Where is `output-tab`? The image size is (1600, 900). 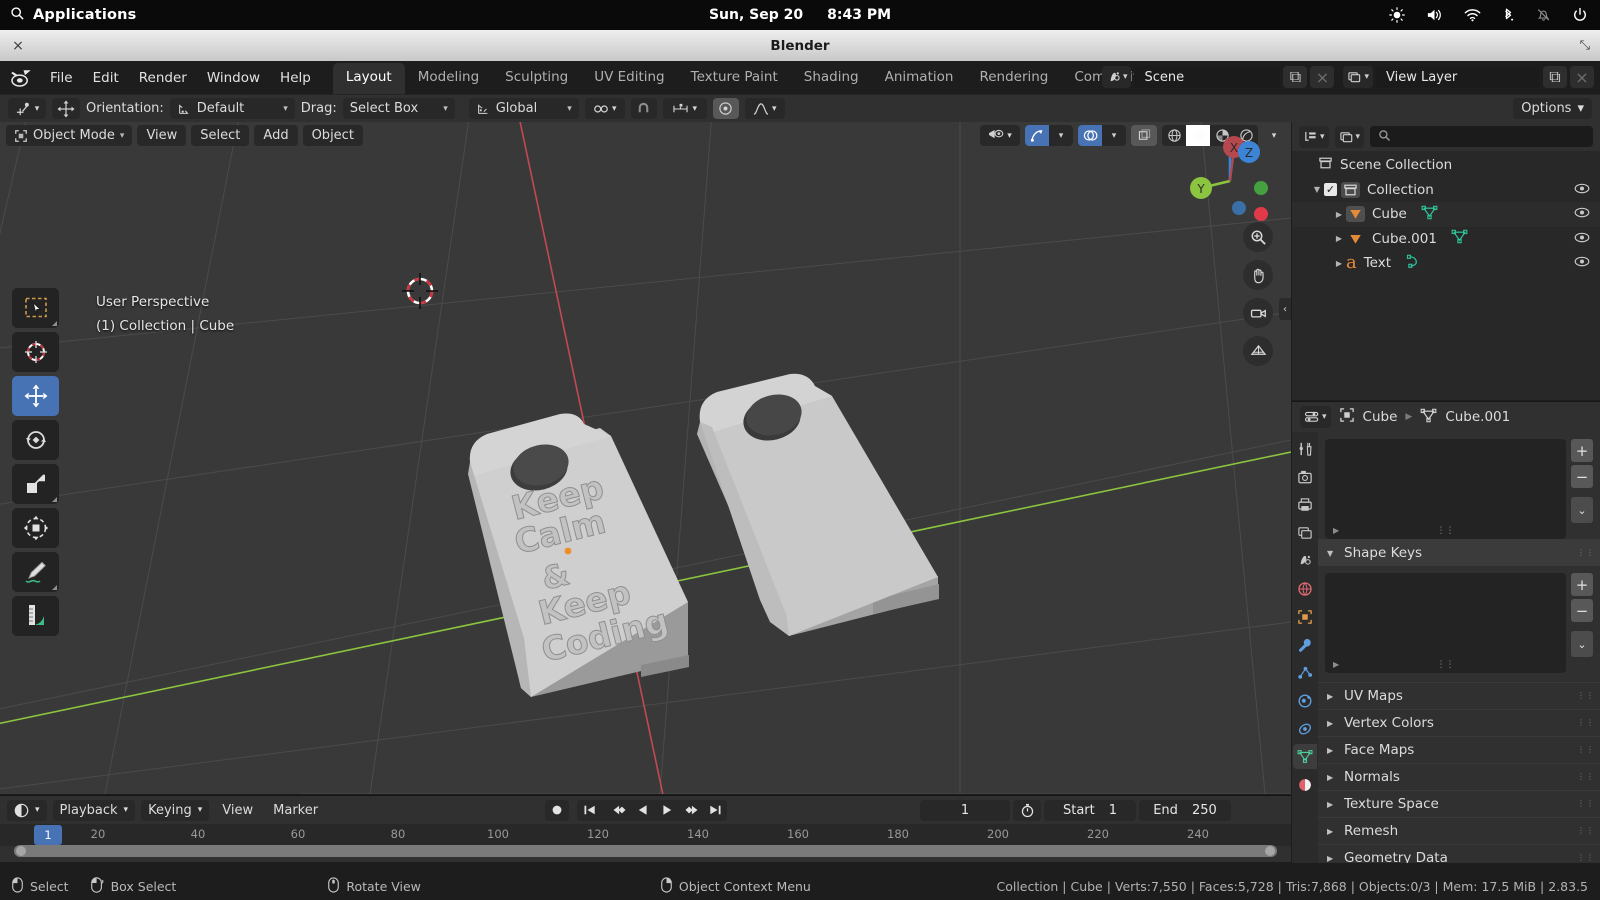
output-tab is located at coordinates (1305, 504).